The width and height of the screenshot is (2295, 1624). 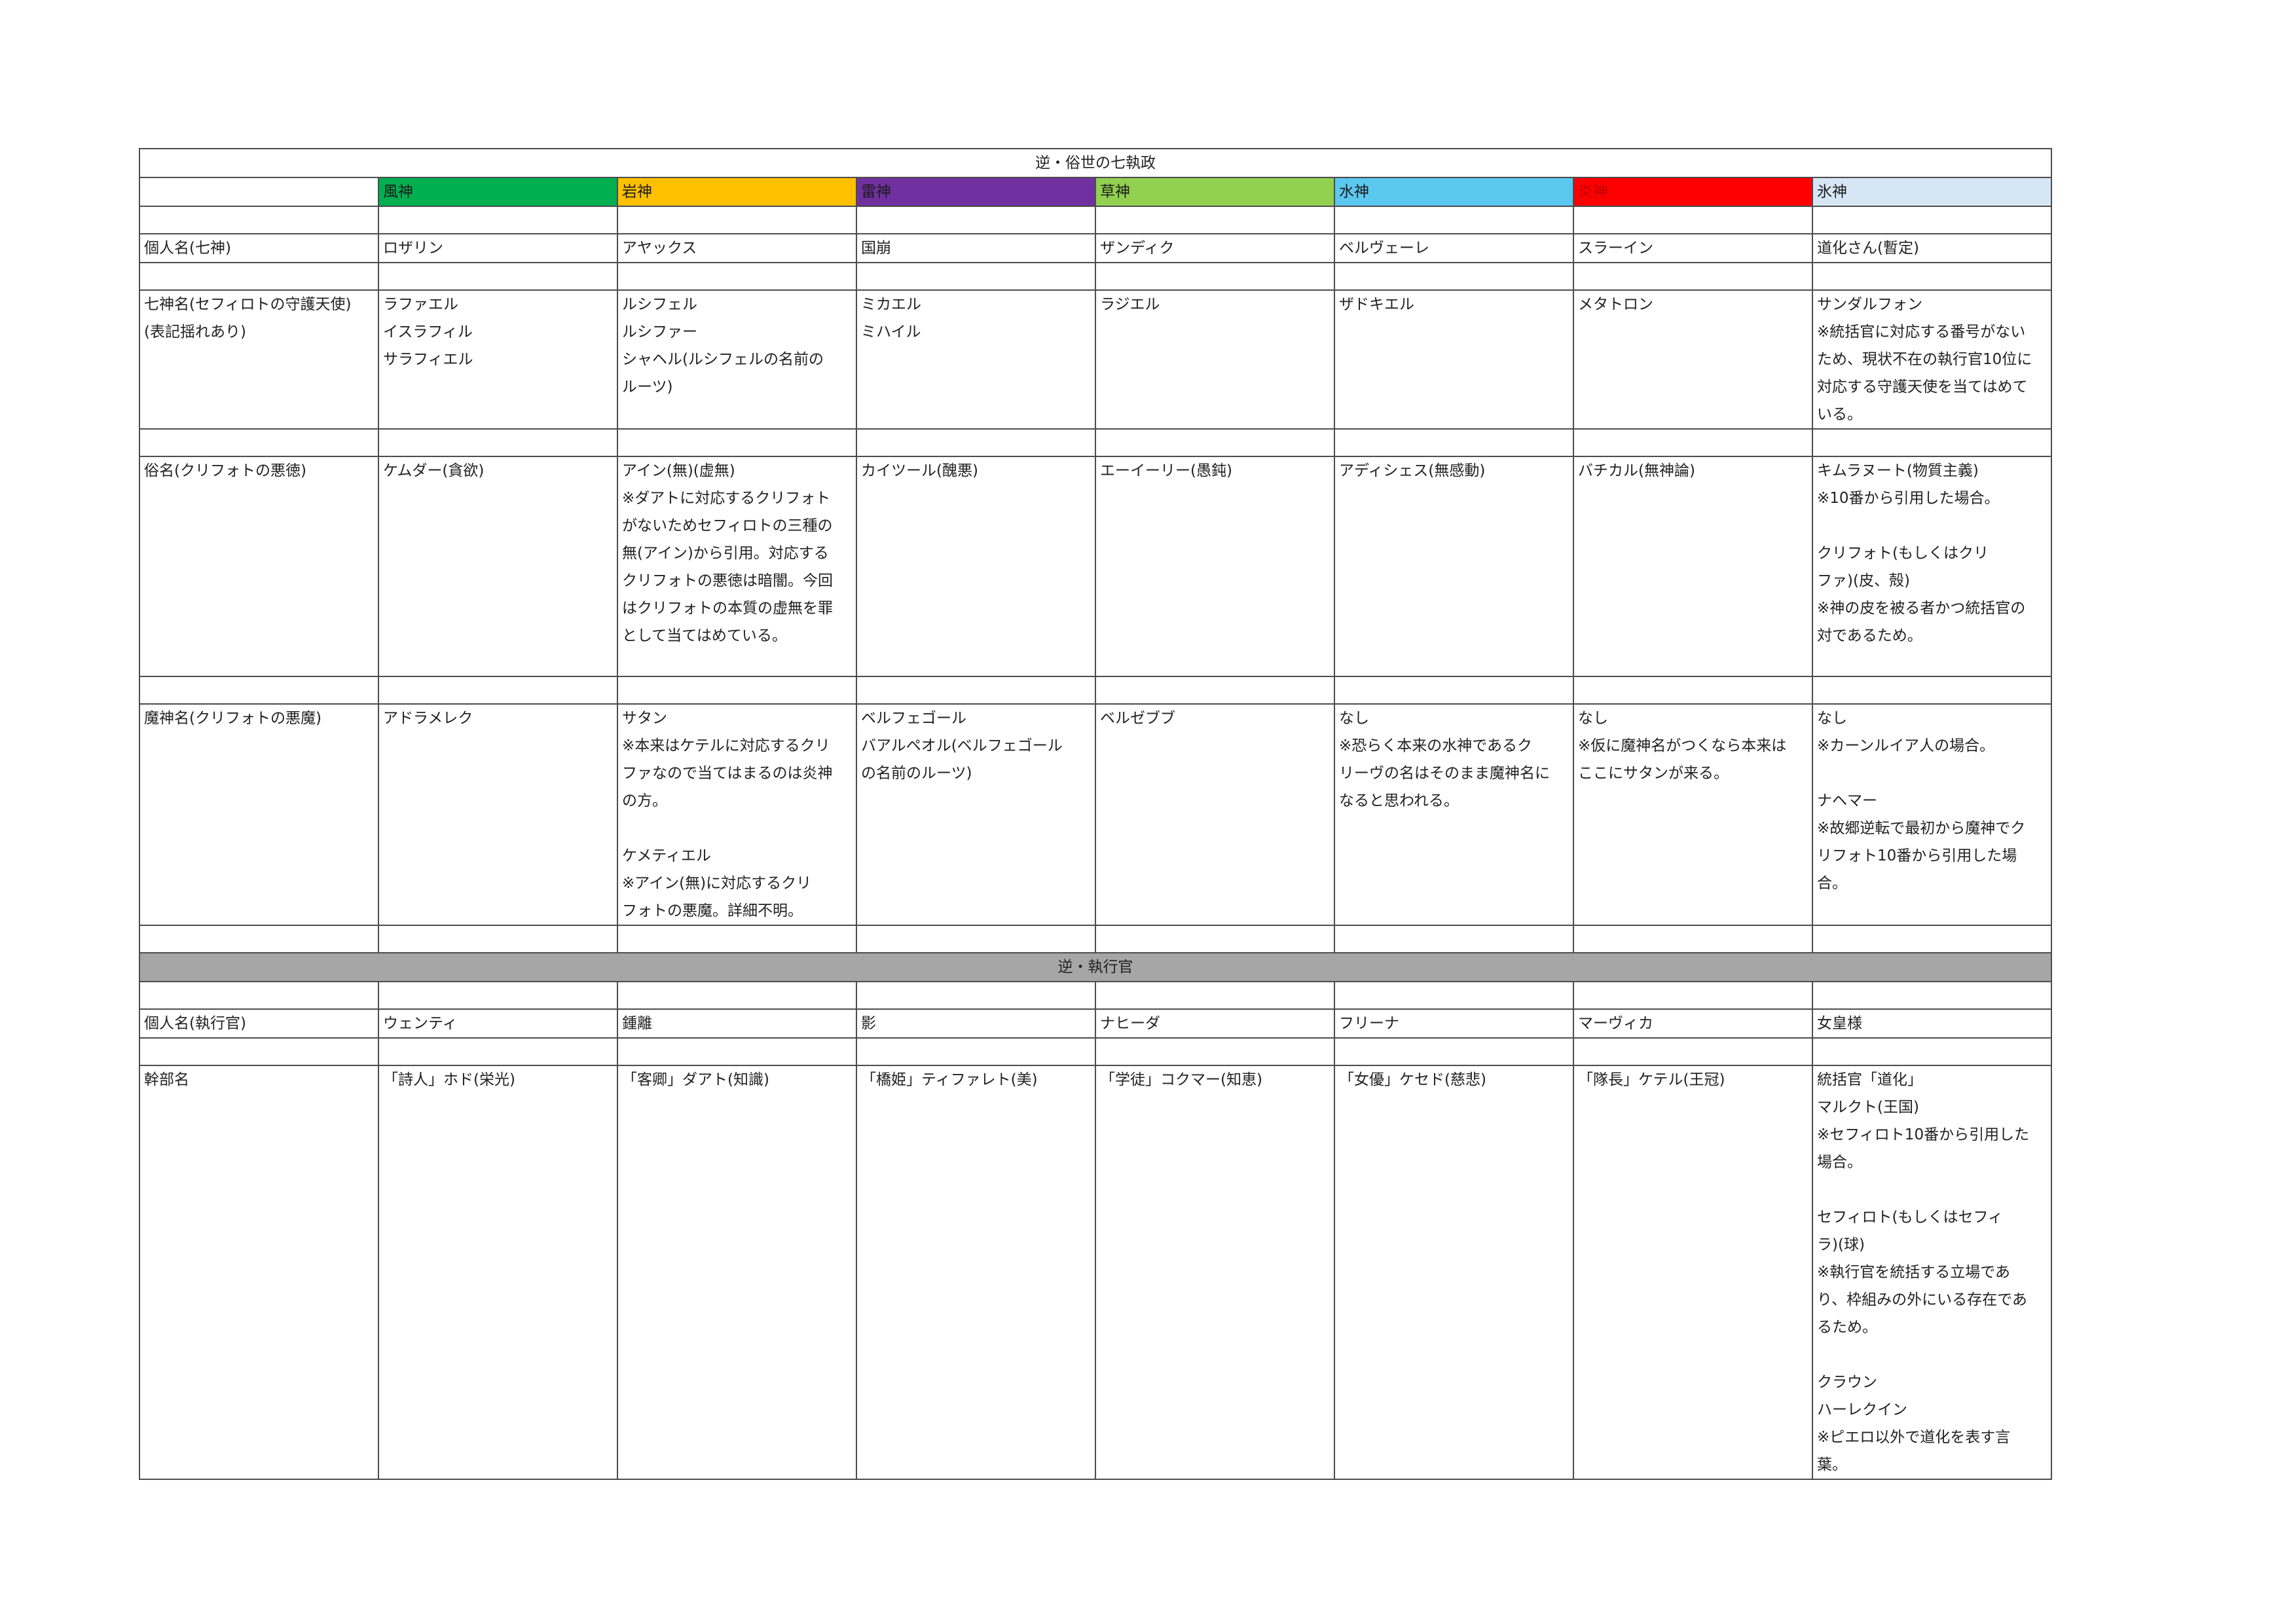 I want to click on table-cell: アドラメレク, so click(x=498, y=814).